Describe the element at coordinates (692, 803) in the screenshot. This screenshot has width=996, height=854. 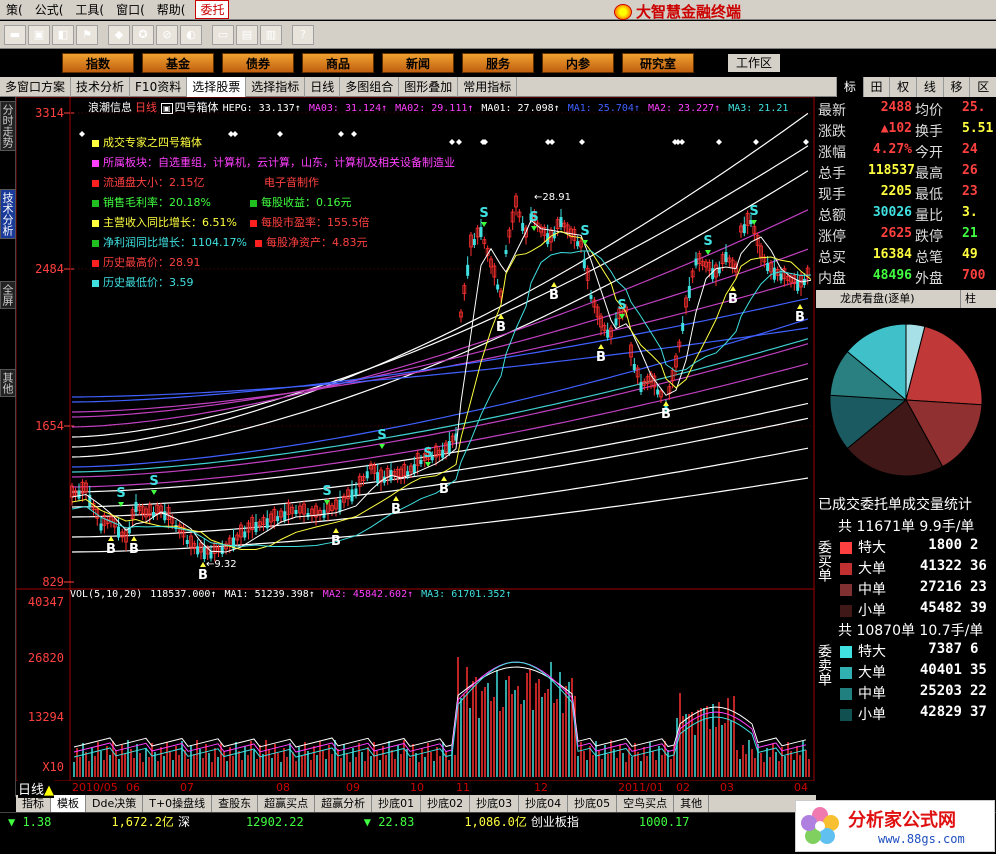
I see `bottom-tab: 其他` at that location.